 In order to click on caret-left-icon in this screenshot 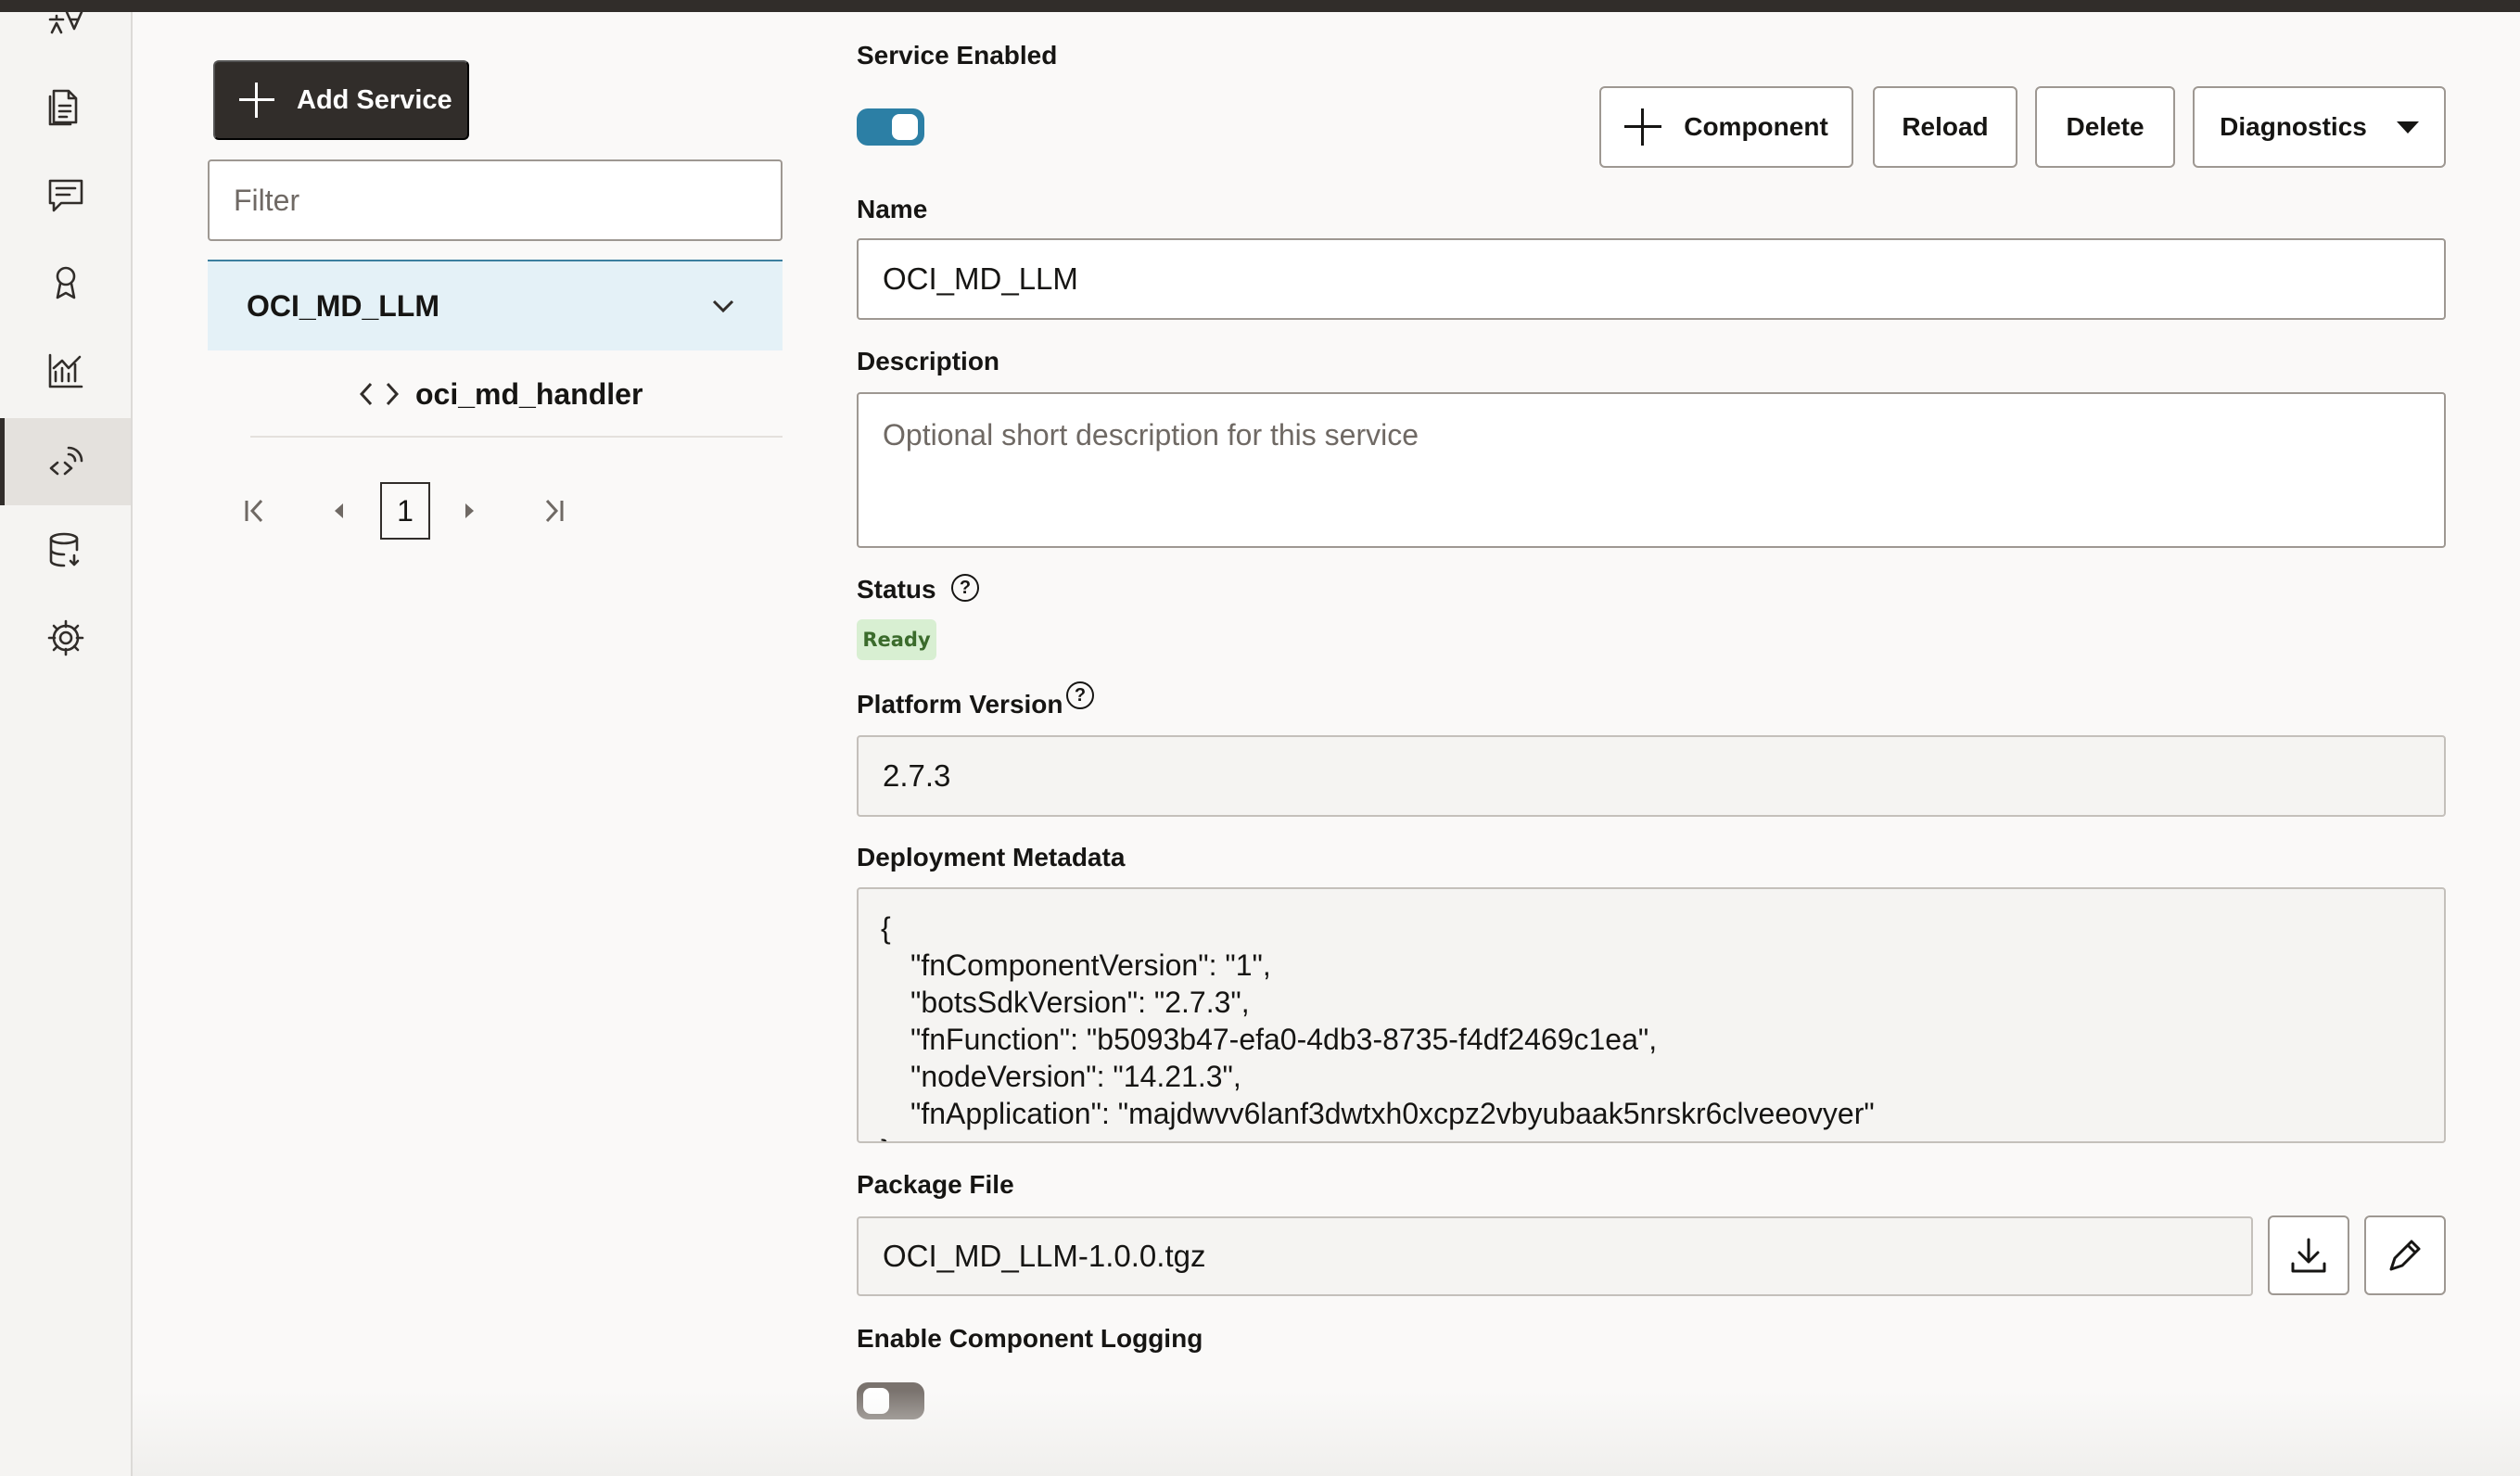, I will do `click(339, 510)`.